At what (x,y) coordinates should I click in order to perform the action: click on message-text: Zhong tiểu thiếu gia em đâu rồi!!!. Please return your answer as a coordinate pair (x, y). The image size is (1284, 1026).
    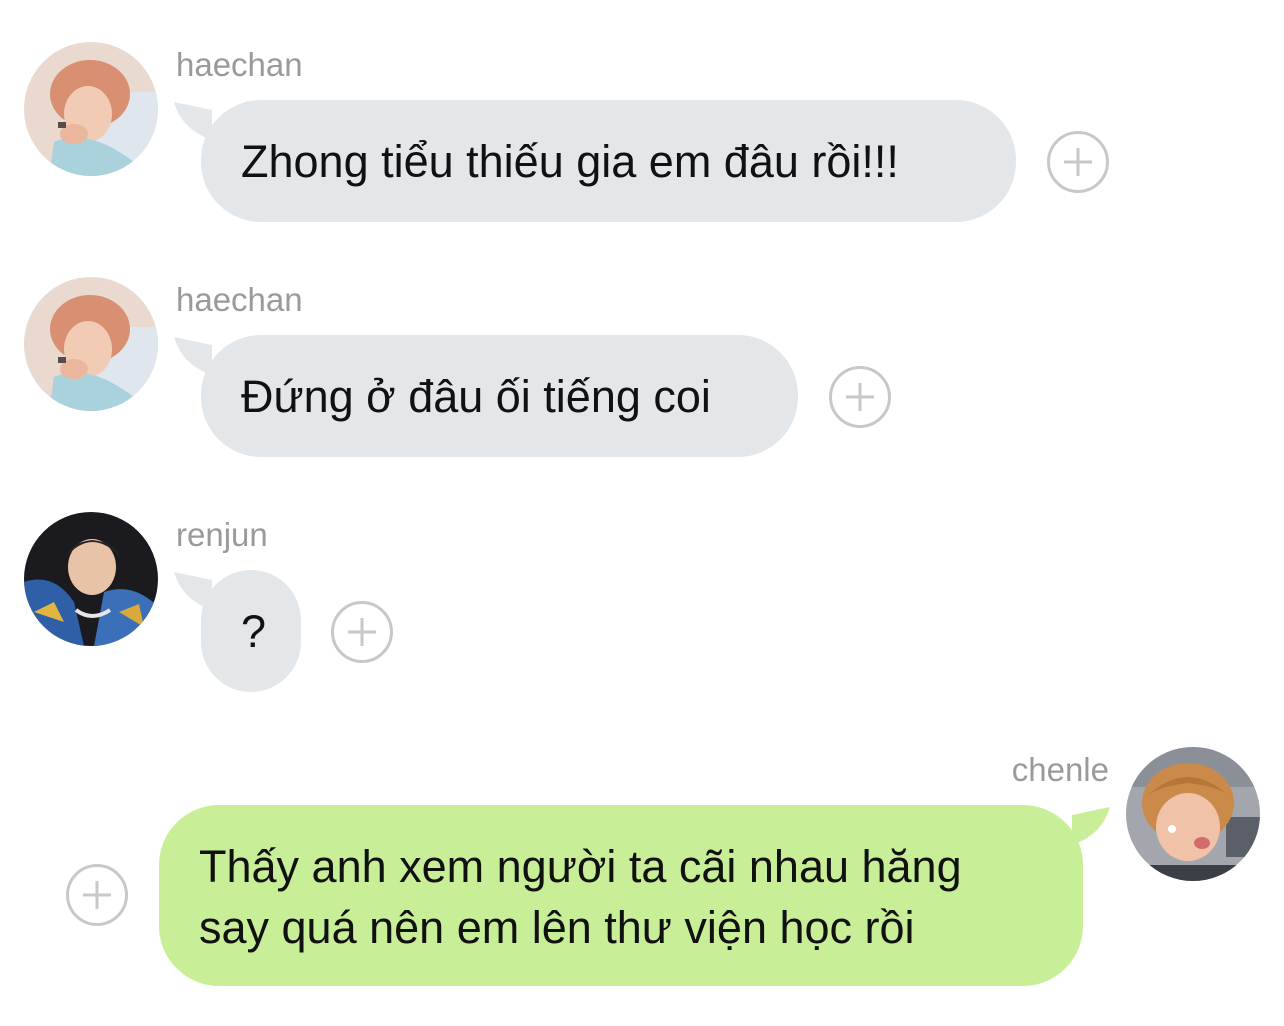
    Looking at the image, I should click on (570, 161).